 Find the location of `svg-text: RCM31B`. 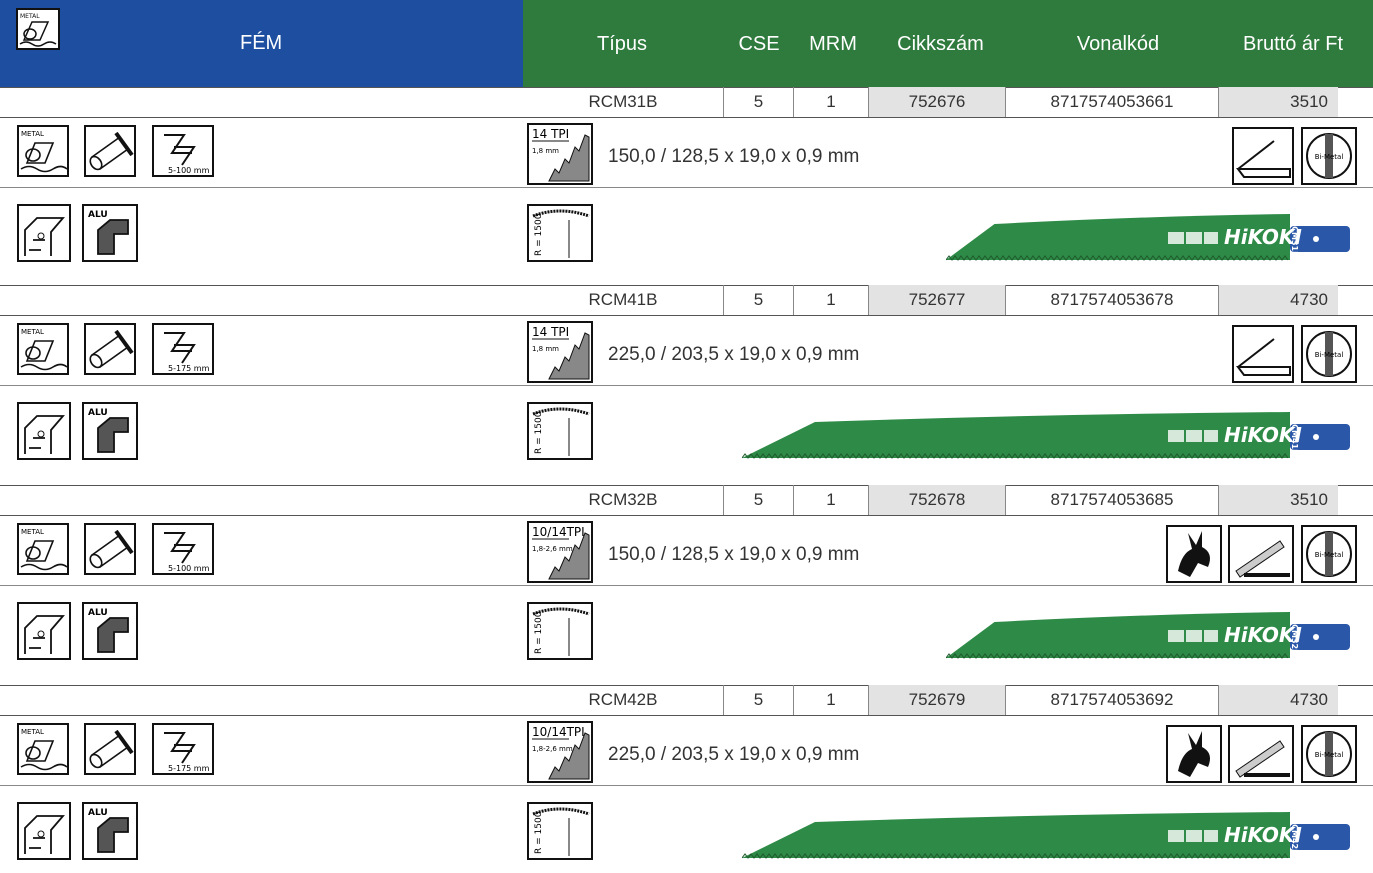

svg-text: RCM31B is located at coordinates (1294, 238).